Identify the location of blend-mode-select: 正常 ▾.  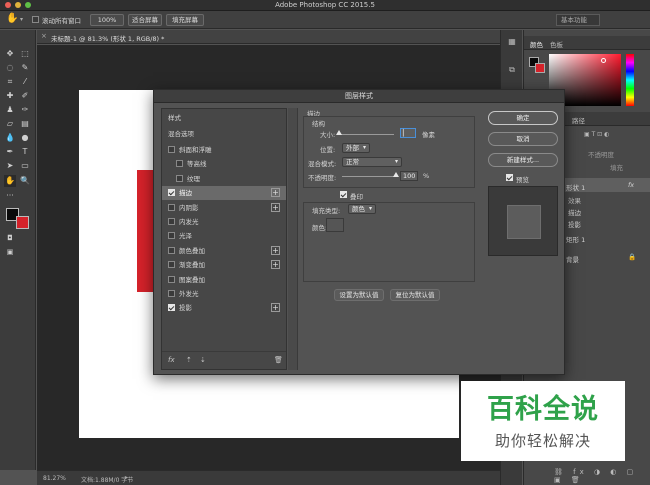
(372, 162).